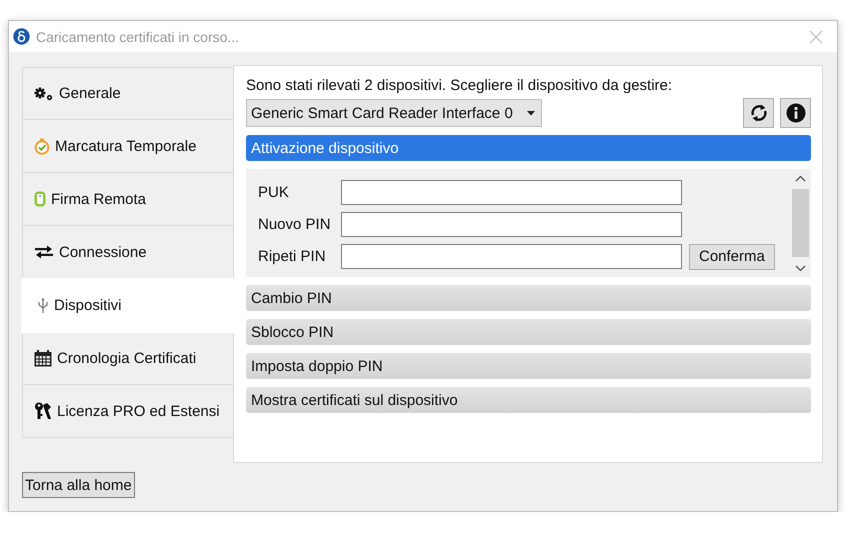  What do you see at coordinates (274, 192) in the screenshot?
I see `field-label: PUK` at bounding box center [274, 192].